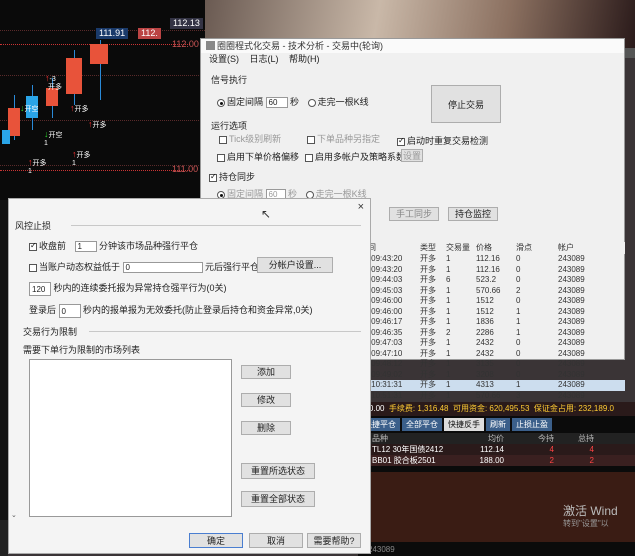 The height and width of the screenshot is (556, 635). I want to click on table-row: 04 09:44:03 开多 6 523.2 0 243089, so click(492, 280).